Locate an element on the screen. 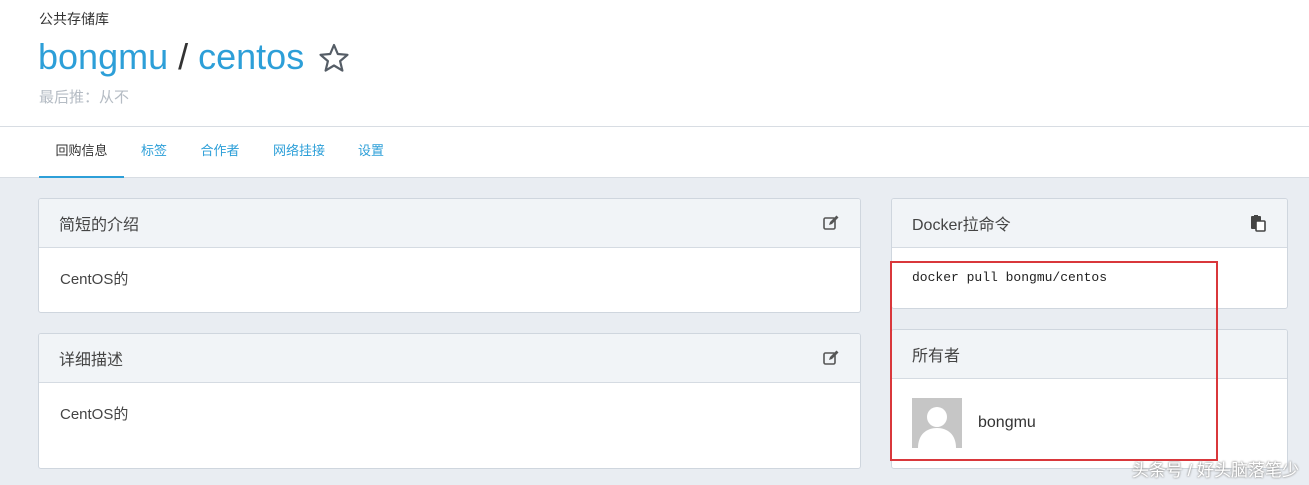 This screenshot has height=485, width=1309. star-icon is located at coordinates (334, 57).